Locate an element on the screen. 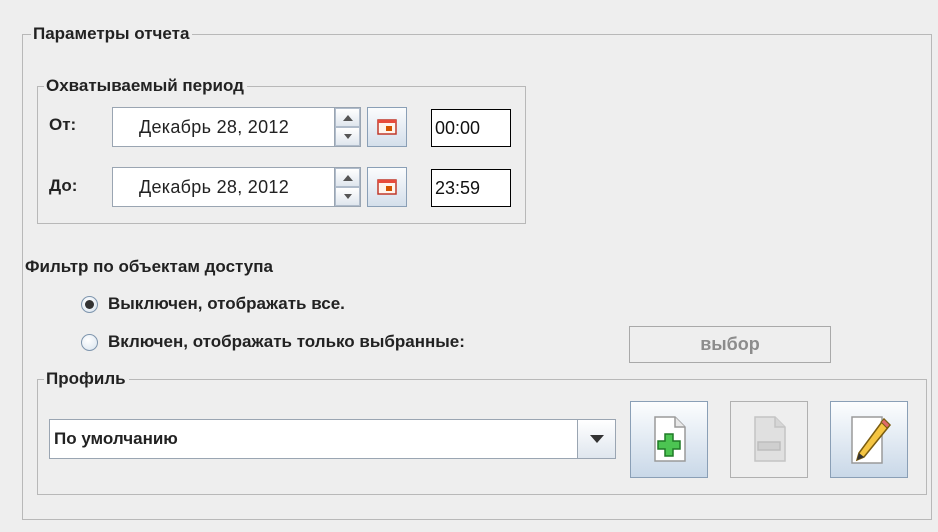 The image size is (938, 532). from-calendar-button is located at coordinates (387, 127).